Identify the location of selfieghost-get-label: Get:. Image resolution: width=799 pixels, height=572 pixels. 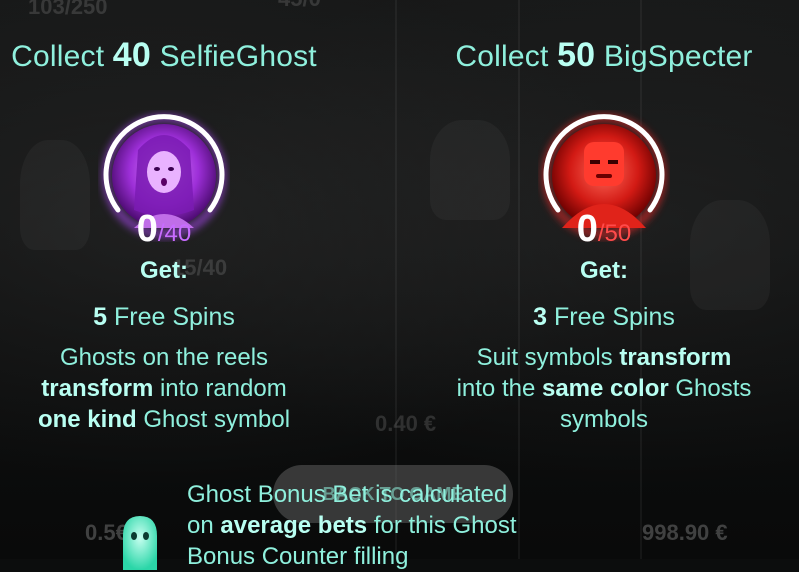
(164, 270).